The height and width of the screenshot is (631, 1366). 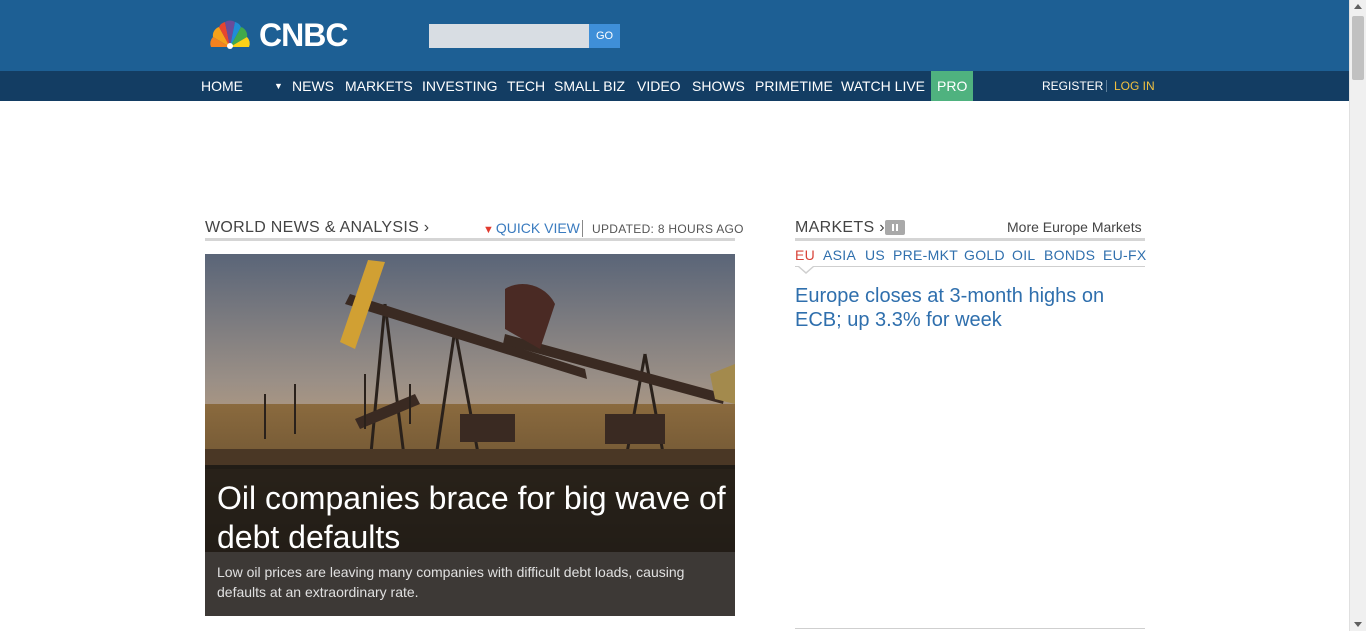 I want to click on tab-eu: EU, so click(x=805, y=255).